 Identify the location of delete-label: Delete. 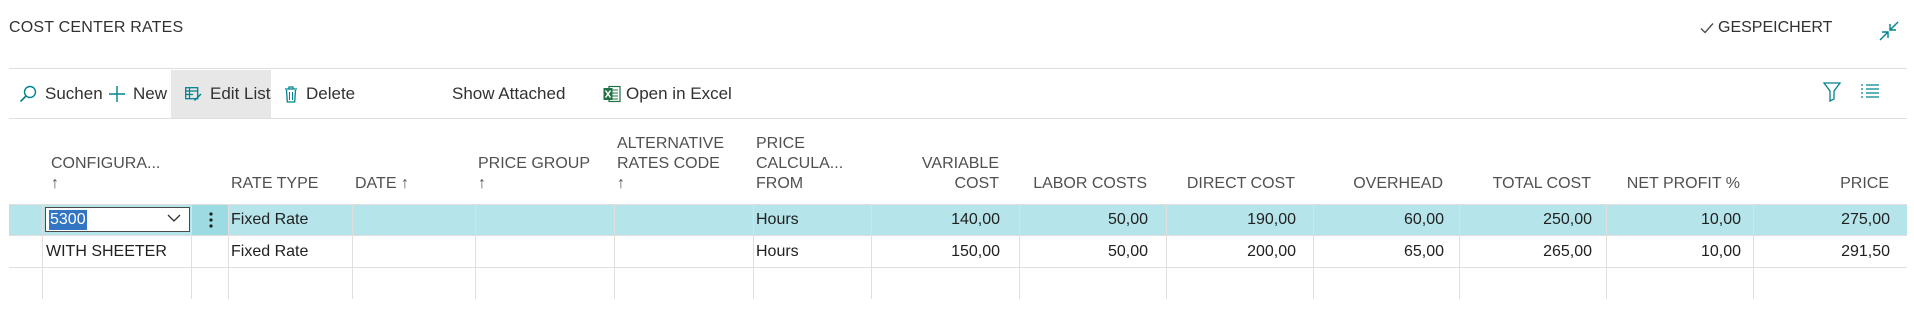
(331, 93).